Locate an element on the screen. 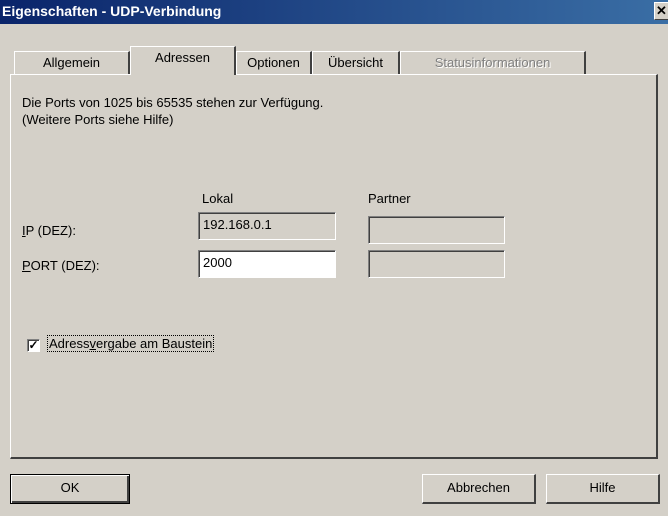  tab-uebersicht: Übersicht is located at coordinates (356, 63).